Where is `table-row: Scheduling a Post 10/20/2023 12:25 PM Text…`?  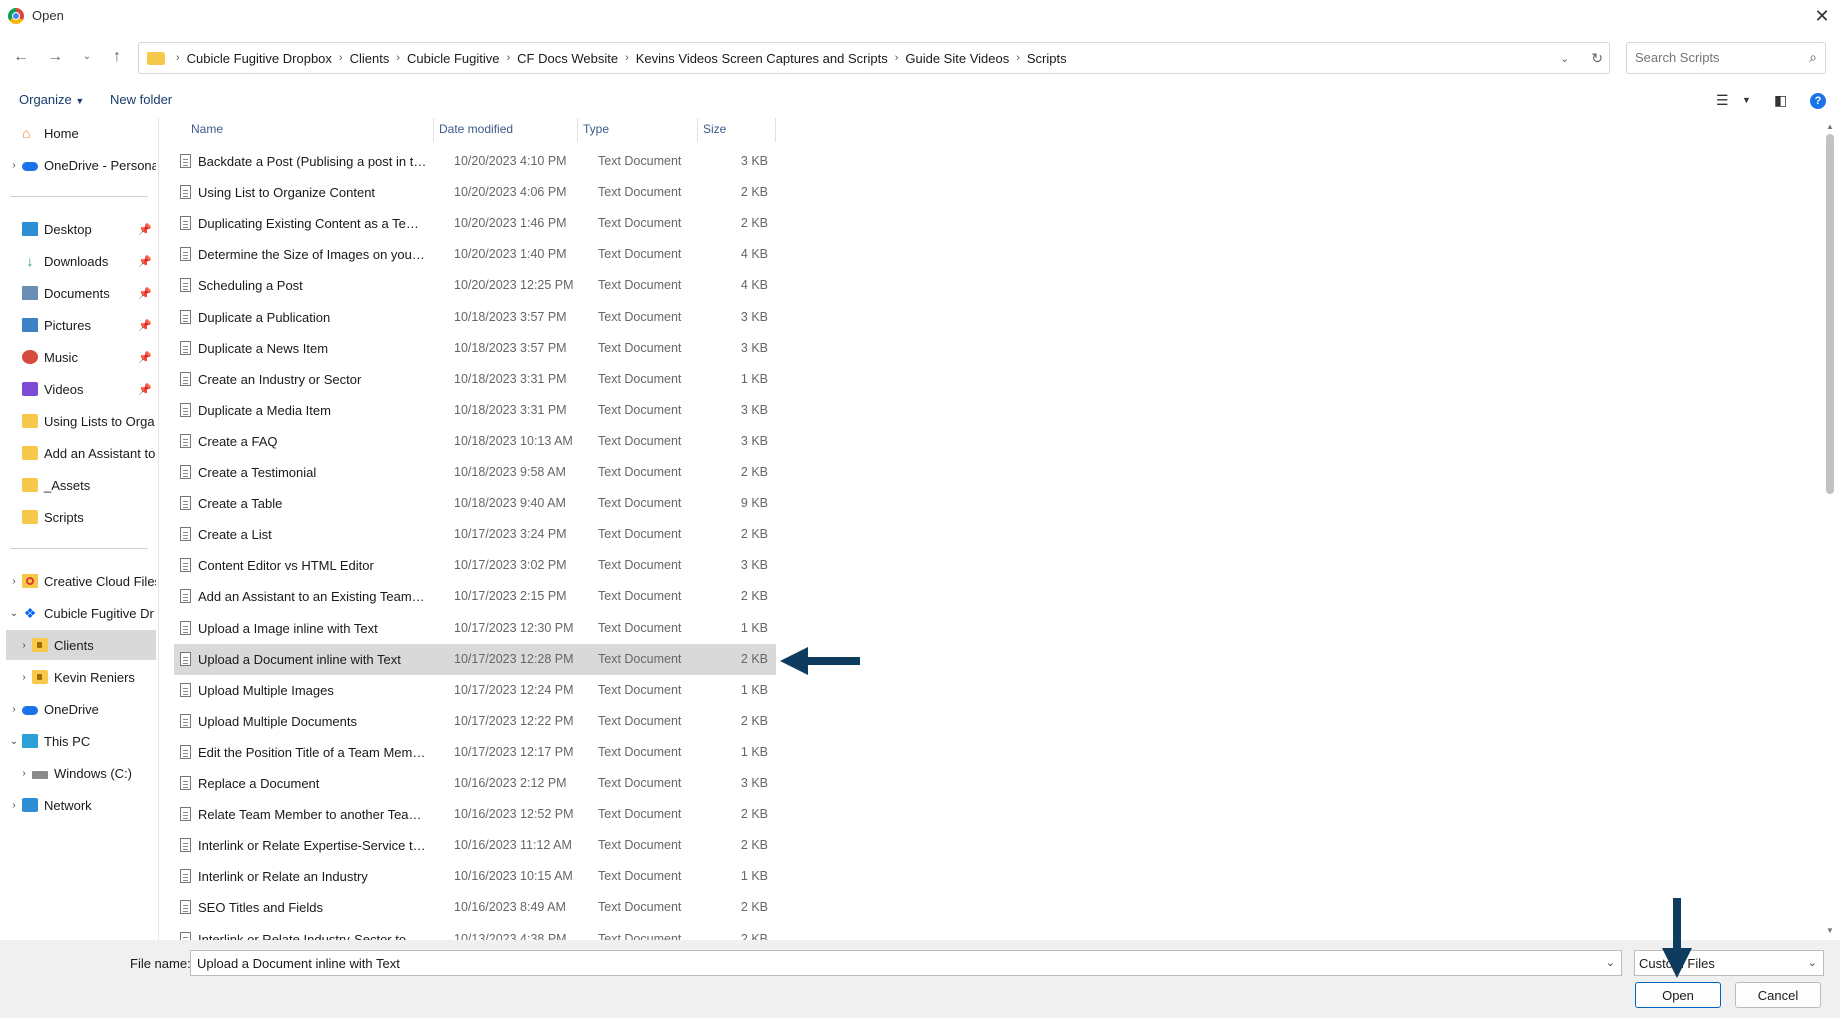 table-row: Scheduling a Post 10/20/2023 12:25 PM Text… is located at coordinates (475, 285).